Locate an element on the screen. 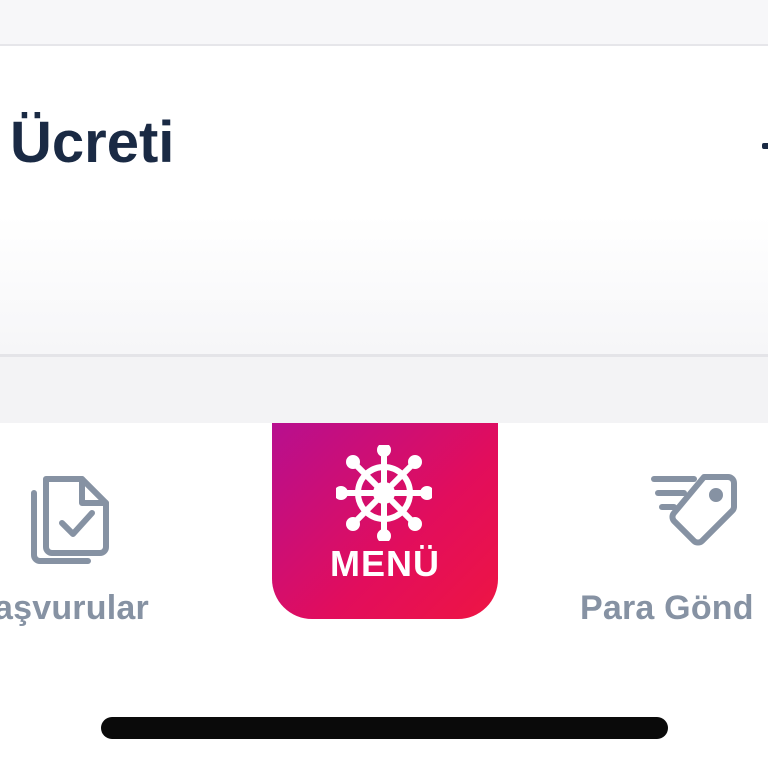 The image size is (768, 768). tab-basvurular: aşvurular is located at coordinates (130, 538).